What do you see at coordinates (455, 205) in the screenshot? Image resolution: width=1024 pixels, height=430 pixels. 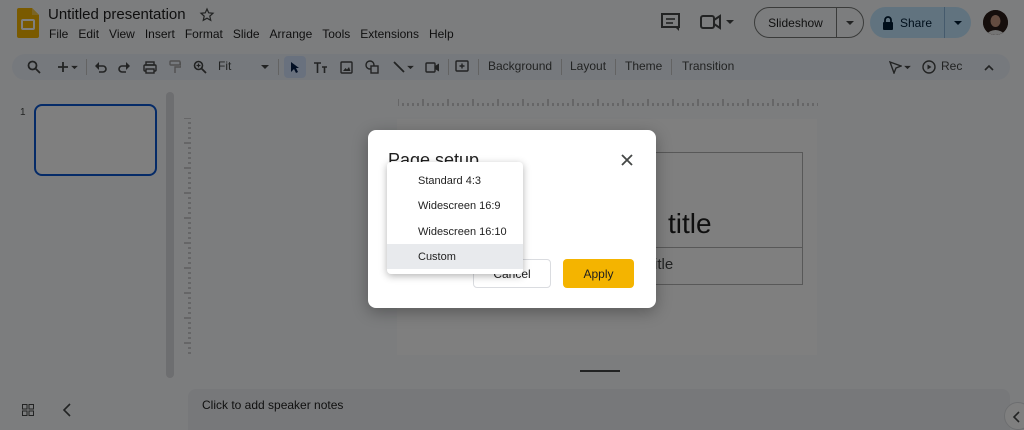 I see `option-widescreen-16-9: Widescreen 16:9` at bounding box center [455, 205].